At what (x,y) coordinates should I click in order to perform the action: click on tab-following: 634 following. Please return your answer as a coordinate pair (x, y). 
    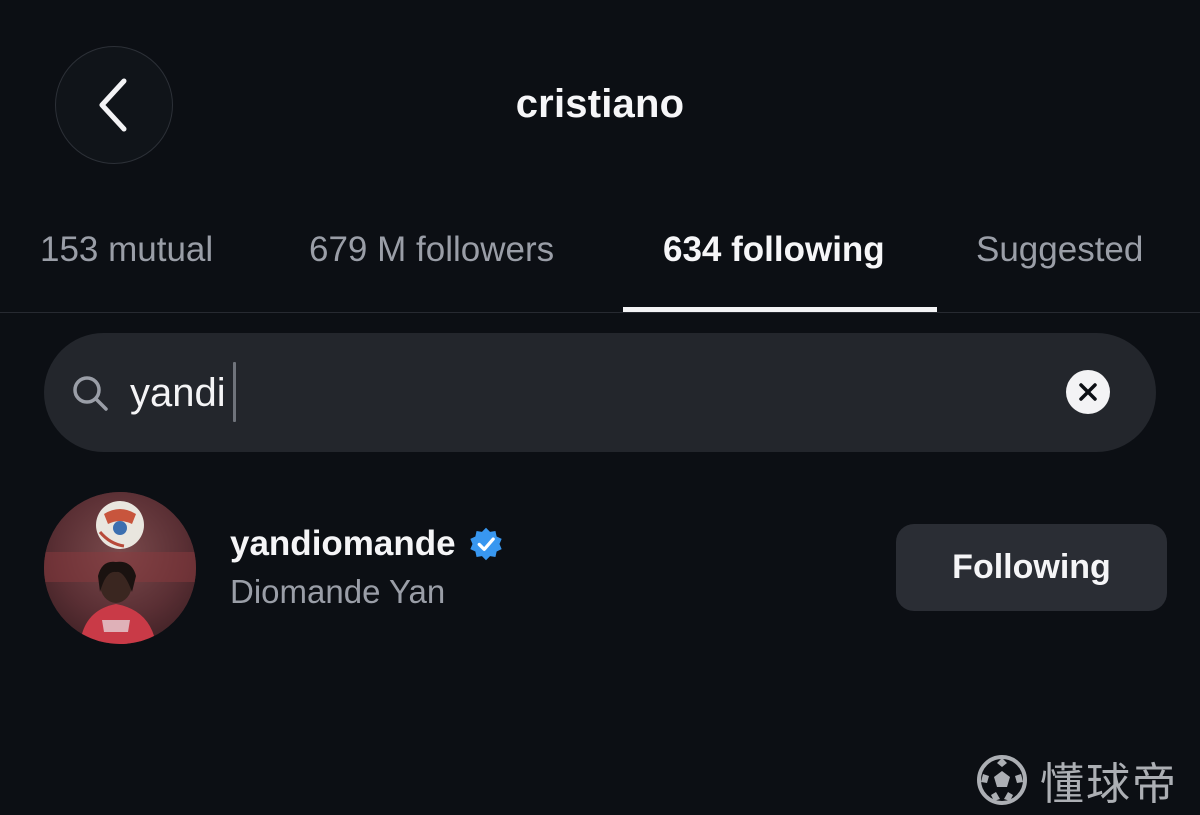
    Looking at the image, I should click on (774, 250).